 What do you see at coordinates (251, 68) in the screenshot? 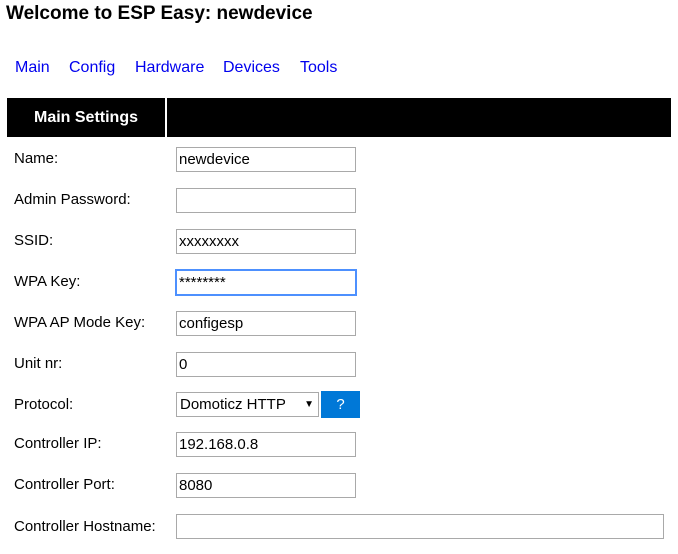
I see `nav-devices: Devices` at bounding box center [251, 68].